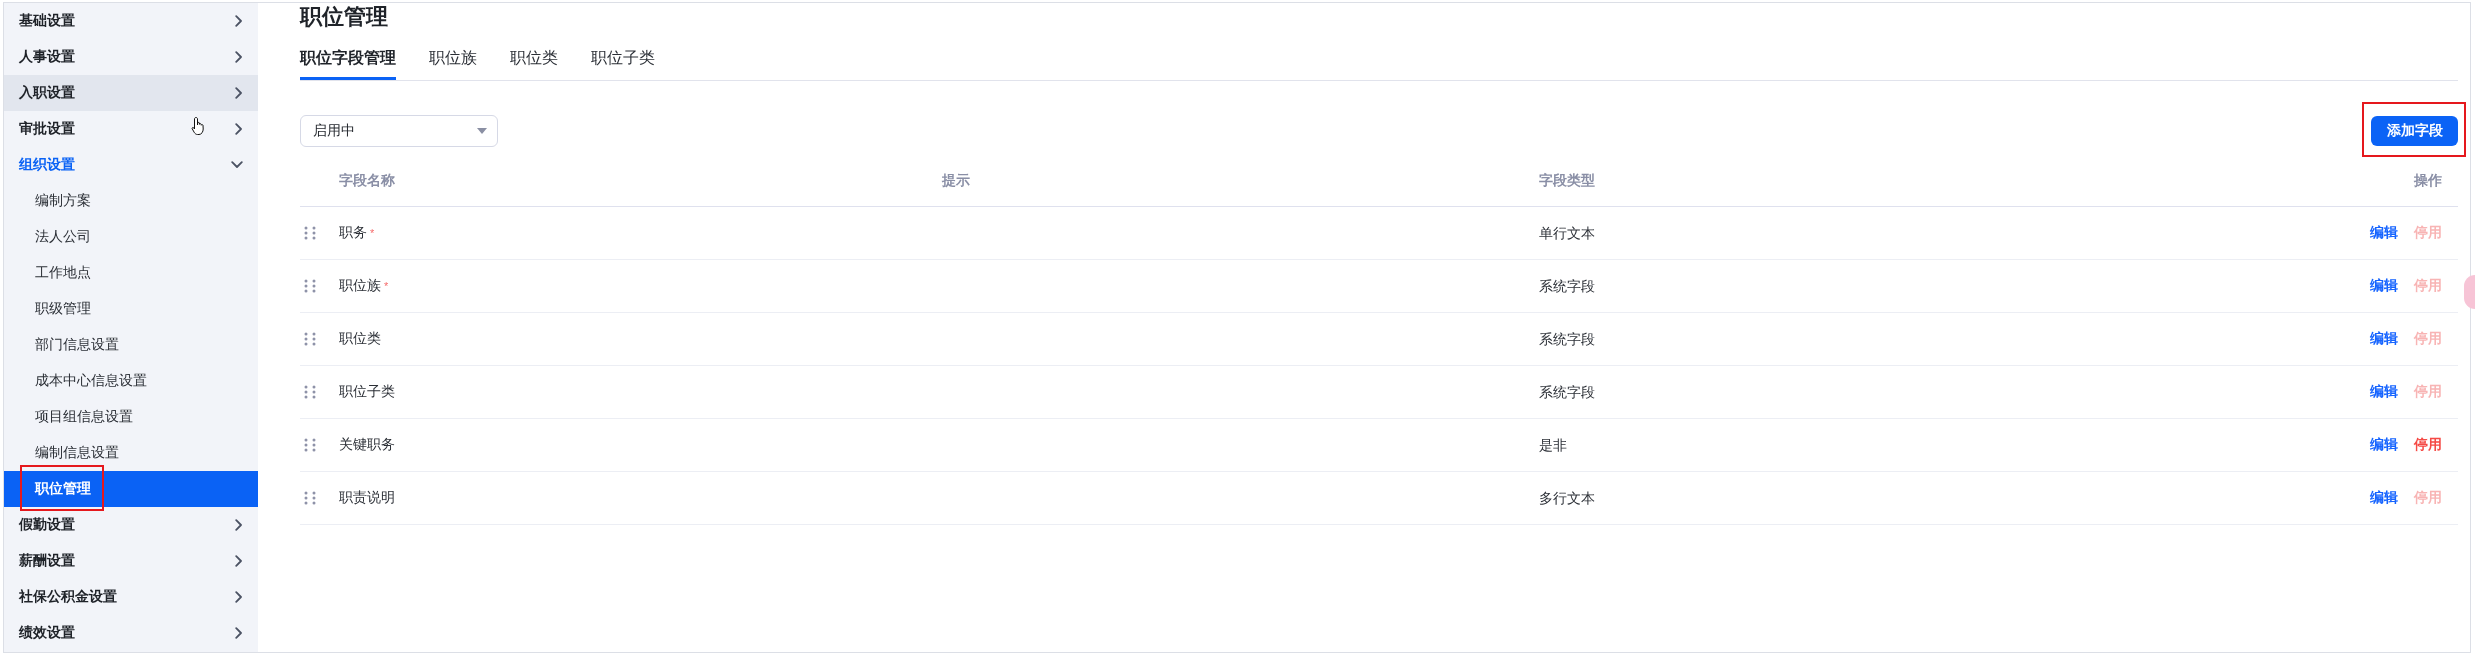 Image resolution: width=2475 pixels, height=654 pixels. What do you see at coordinates (399, 131) in the screenshot?
I see `status-select: 启用中` at bounding box center [399, 131].